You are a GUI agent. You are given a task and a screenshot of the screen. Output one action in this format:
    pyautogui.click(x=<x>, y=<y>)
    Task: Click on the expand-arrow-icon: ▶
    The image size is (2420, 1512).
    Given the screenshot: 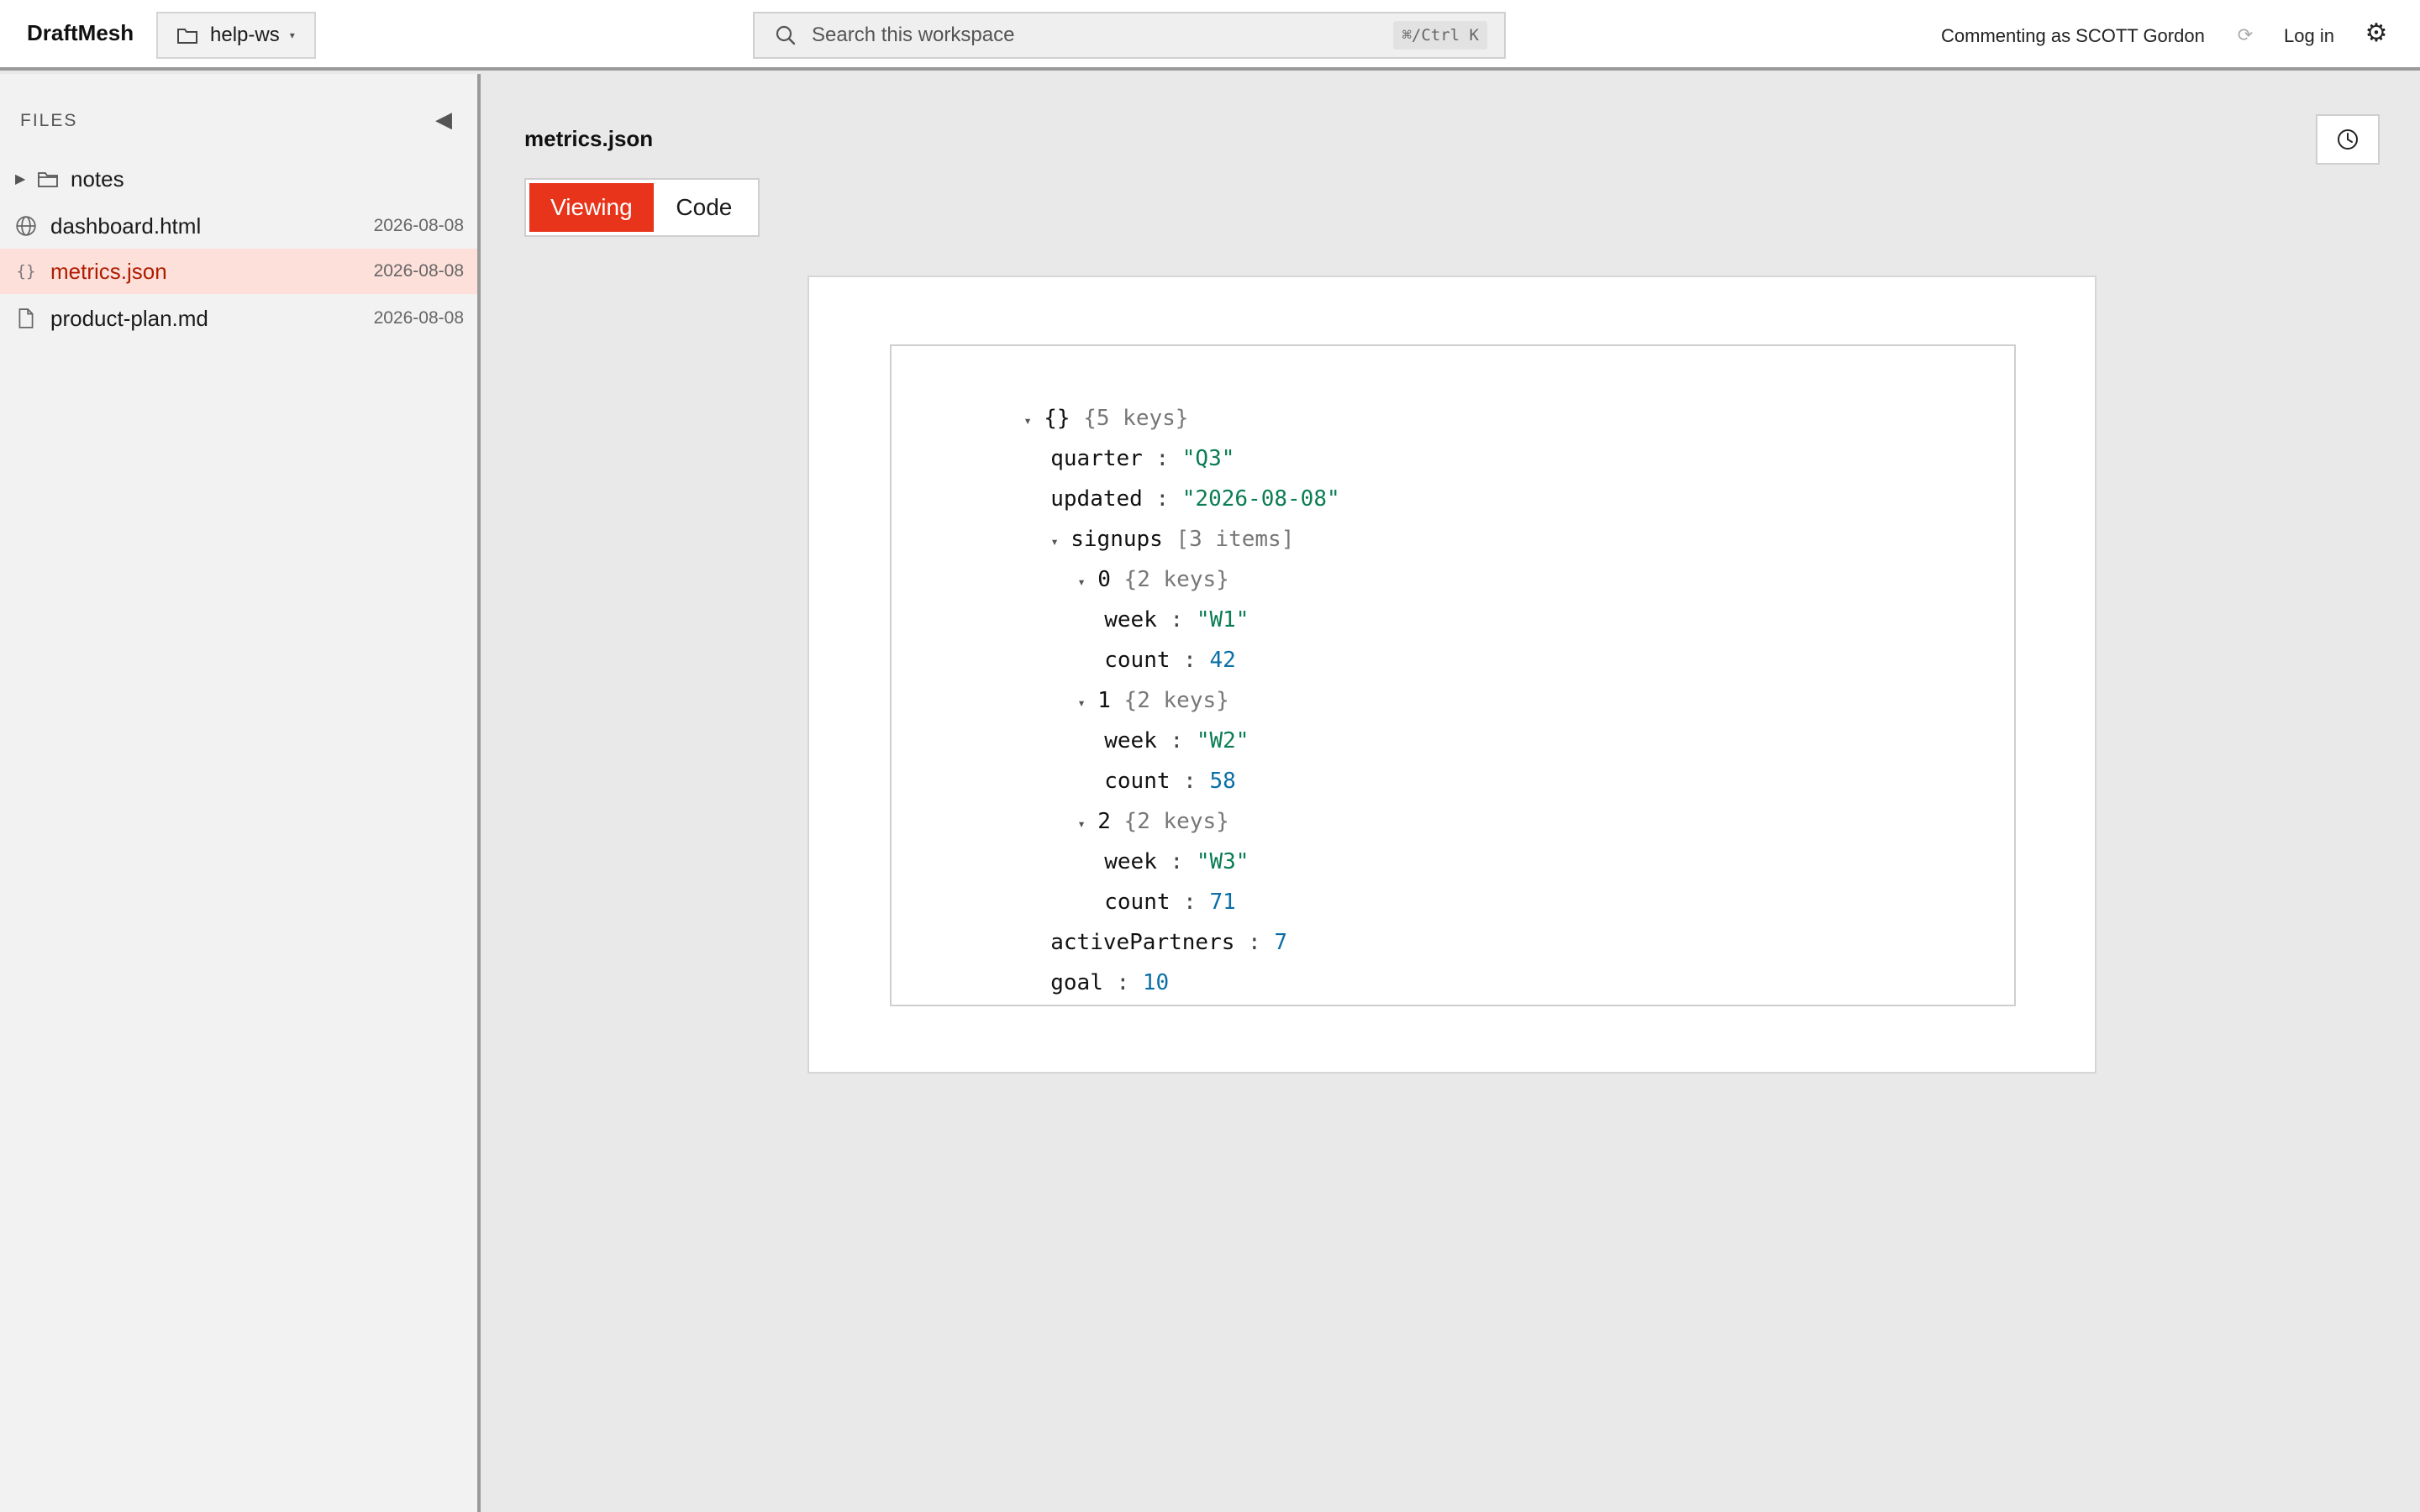 What is the action you would take?
    pyautogui.click(x=21, y=179)
    